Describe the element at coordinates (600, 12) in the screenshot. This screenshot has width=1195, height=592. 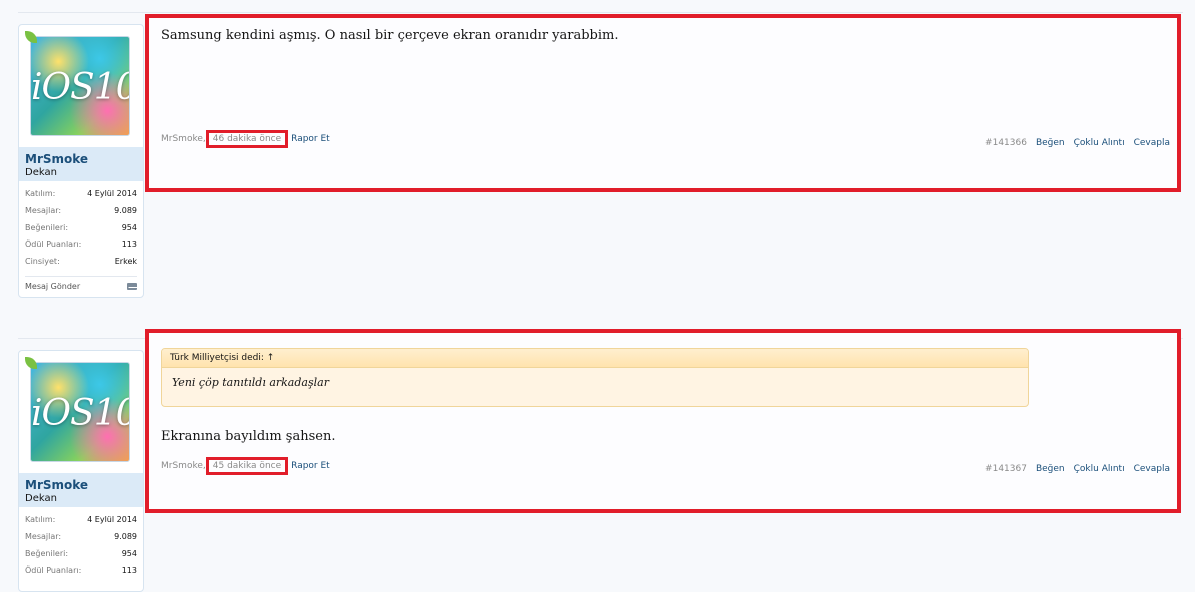
I see `top-divider` at that location.